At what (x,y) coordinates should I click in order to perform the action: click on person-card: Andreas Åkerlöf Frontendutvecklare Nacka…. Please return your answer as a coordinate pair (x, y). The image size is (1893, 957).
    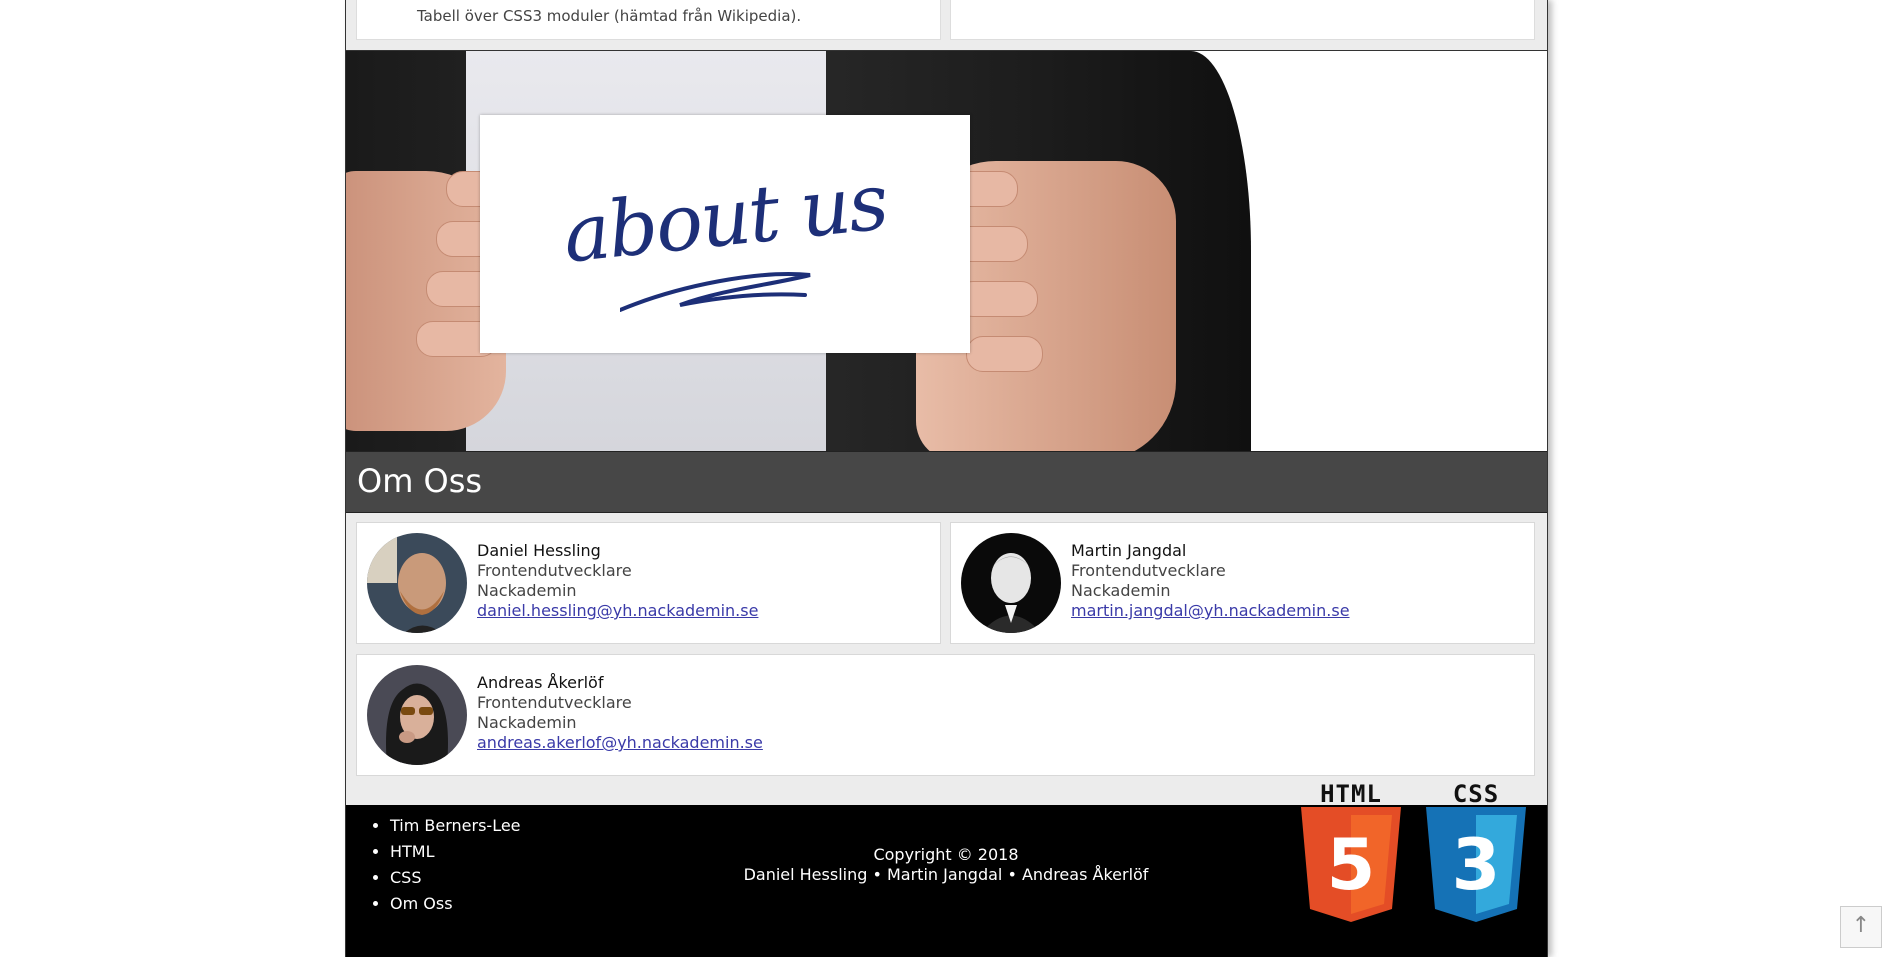
    Looking at the image, I should click on (945, 715).